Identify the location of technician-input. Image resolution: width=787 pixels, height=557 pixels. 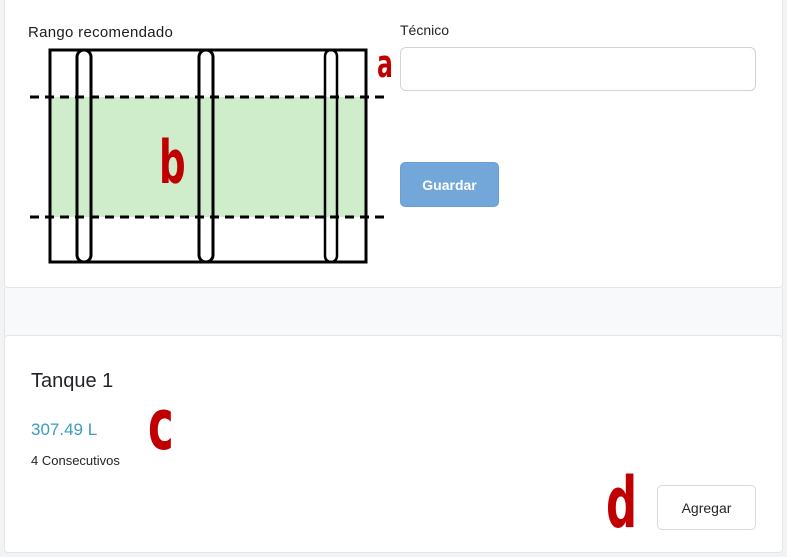
(578, 69).